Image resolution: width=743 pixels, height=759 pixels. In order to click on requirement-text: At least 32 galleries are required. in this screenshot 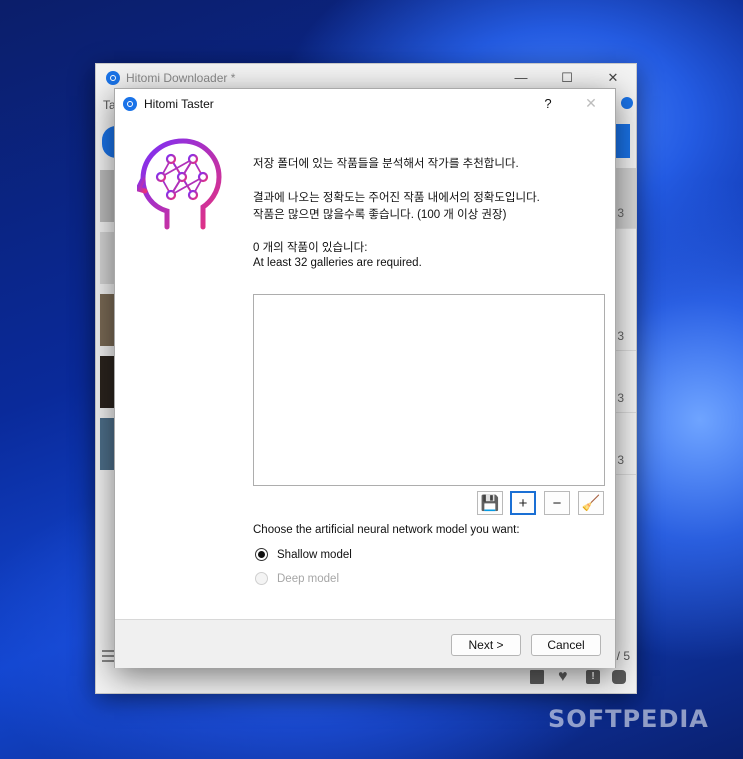, I will do `click(337, 263)`.